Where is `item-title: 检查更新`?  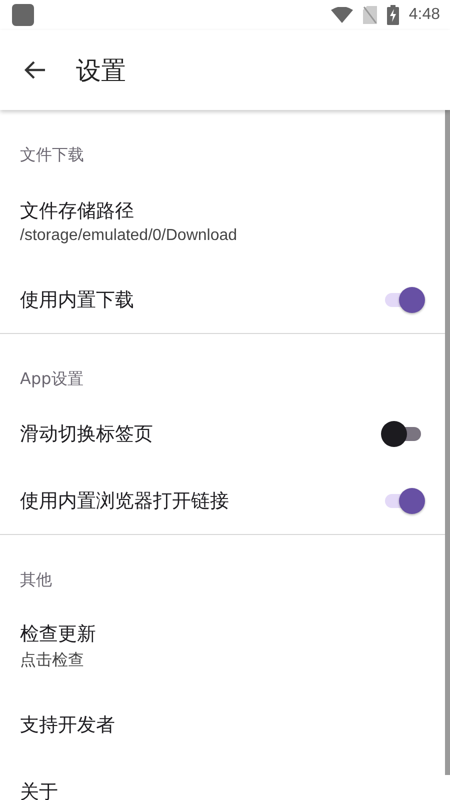
item-title: 检查更新 is located at coordinates (58, 634).